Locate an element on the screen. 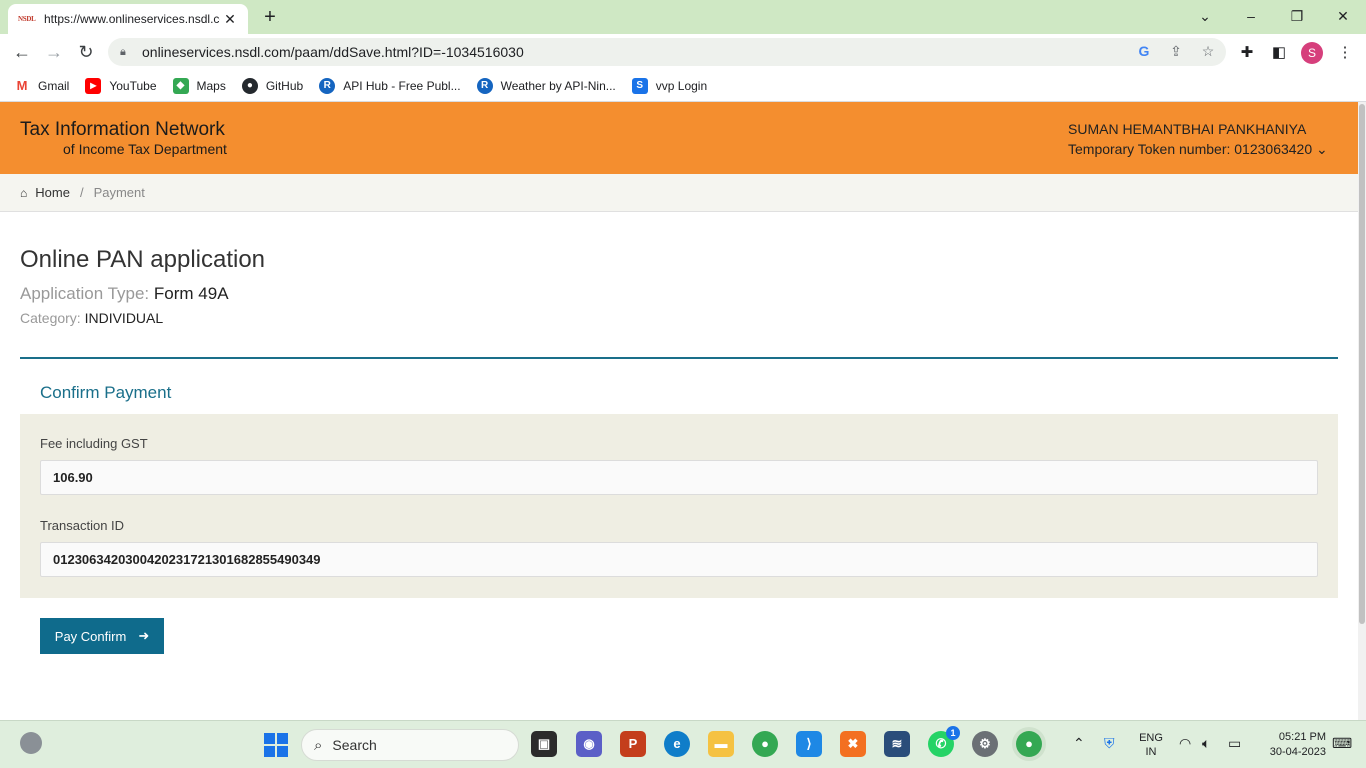 The width and height of the screenshot is (1366, 768). extensions-puzzle-icon: ✚ is located at coordinates (1247, 53).